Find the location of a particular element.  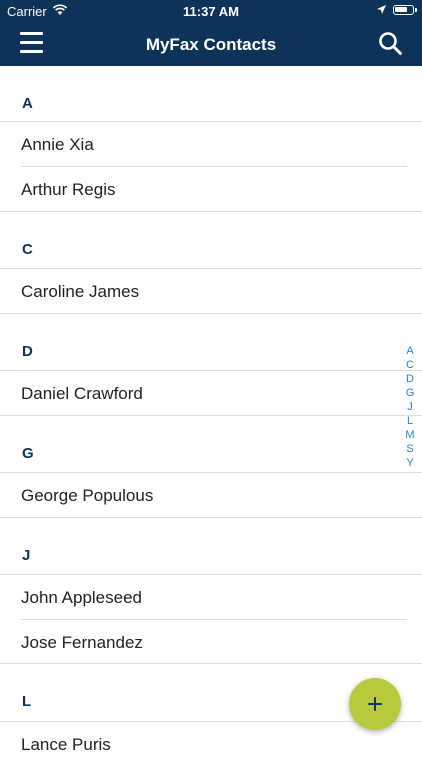

index-letter-l: L is located at coordinates (410, 421).